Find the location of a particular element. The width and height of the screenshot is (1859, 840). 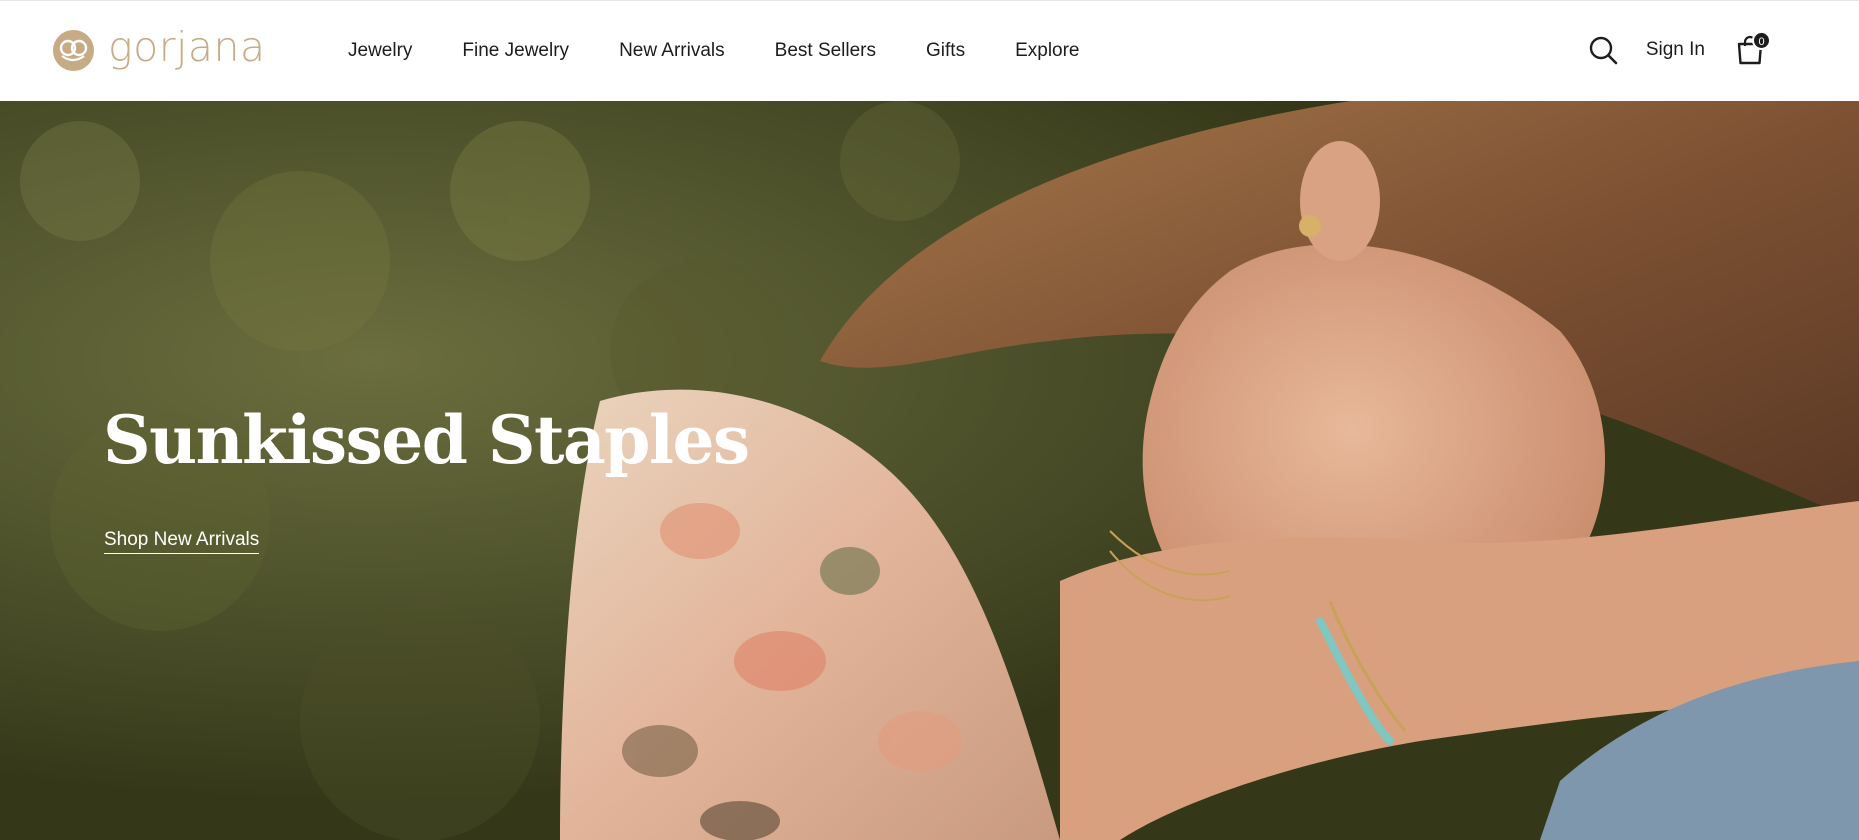

header-utilities: Sign In 0 is located at coordinates (1679, 48).